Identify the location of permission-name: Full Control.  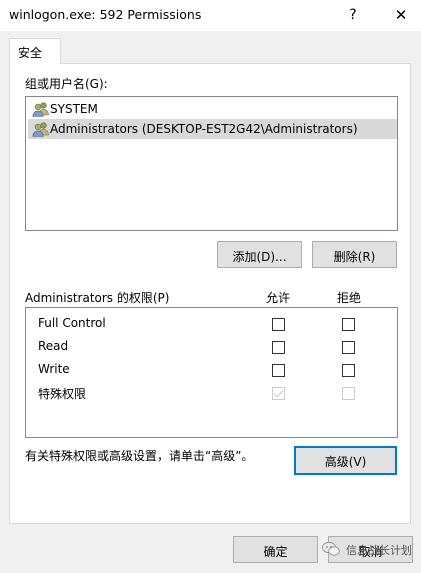
(72, 323).